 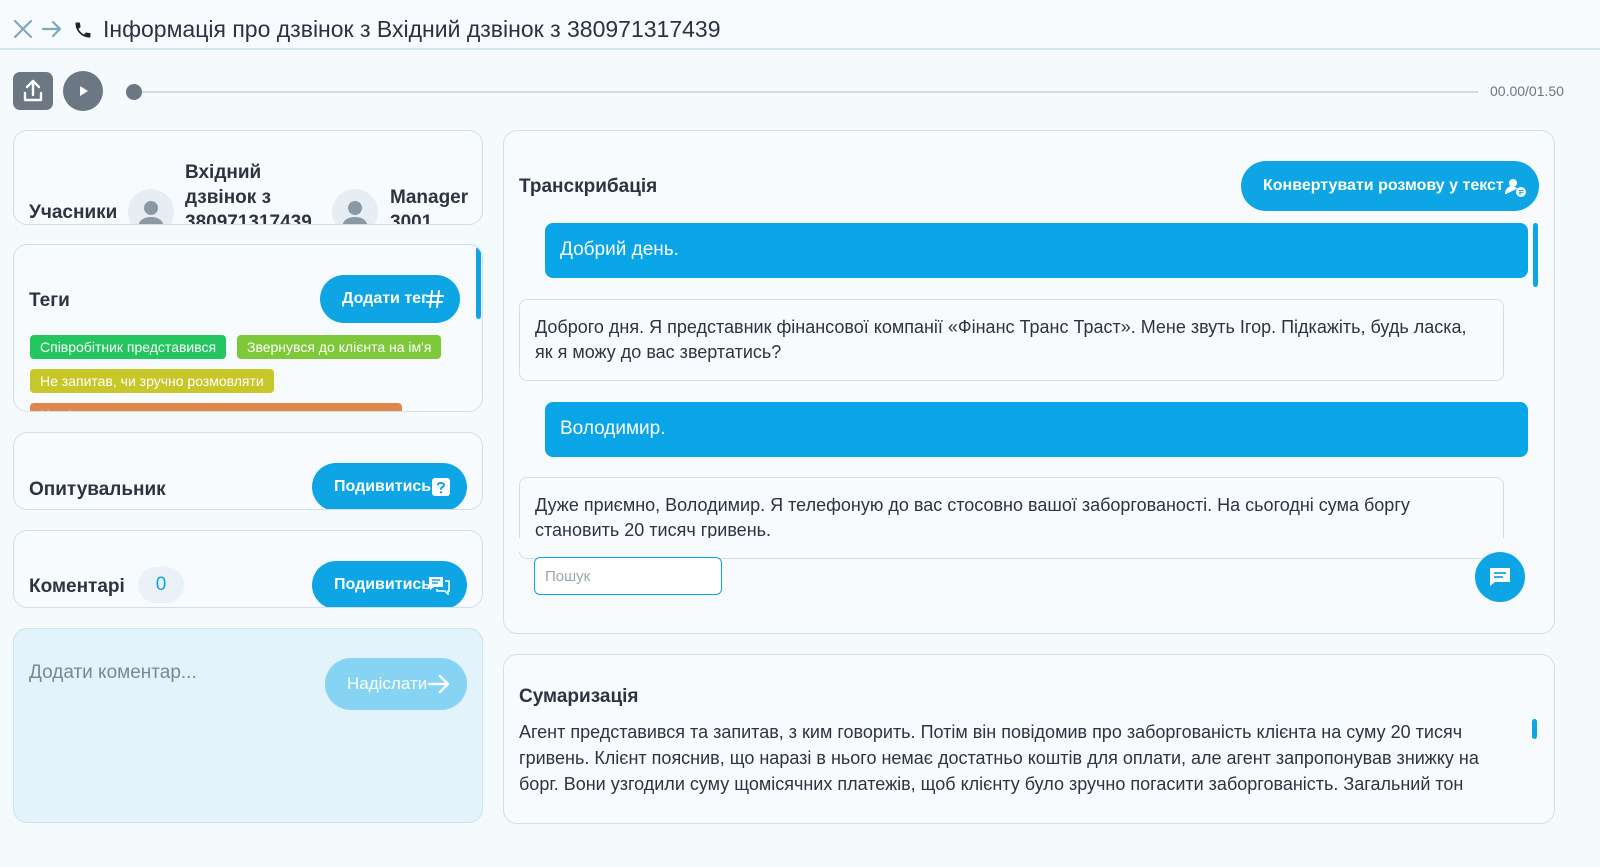 I want to click on comments-view-button: Подивитись, so click(x=389, y=584).